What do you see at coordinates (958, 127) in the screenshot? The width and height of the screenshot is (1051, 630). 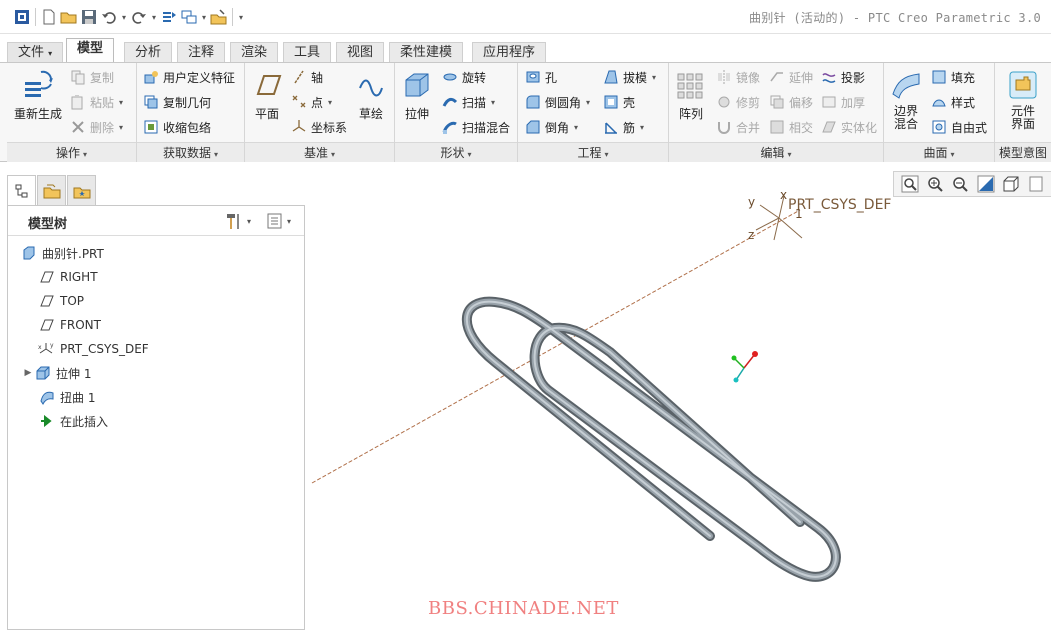 I see `freestyle-button: 自由式` at bounding box center [958, 127].